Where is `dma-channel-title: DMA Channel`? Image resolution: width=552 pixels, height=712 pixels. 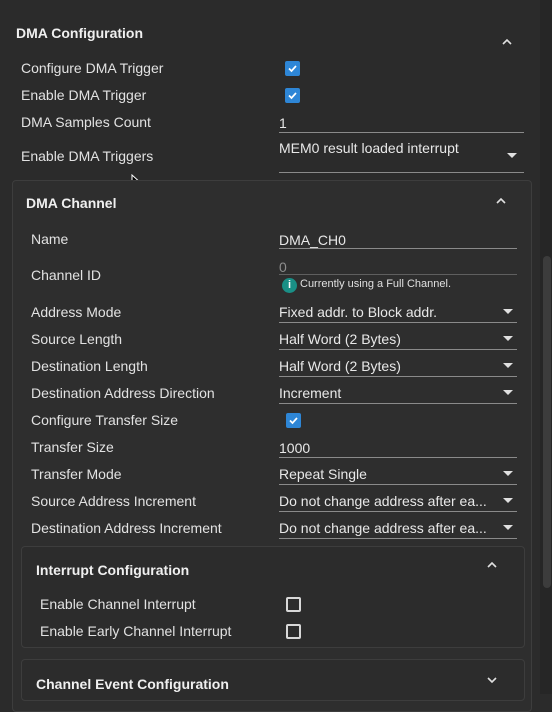
dma-channel-title: DMA Channel is located at coordinates (71, 203).